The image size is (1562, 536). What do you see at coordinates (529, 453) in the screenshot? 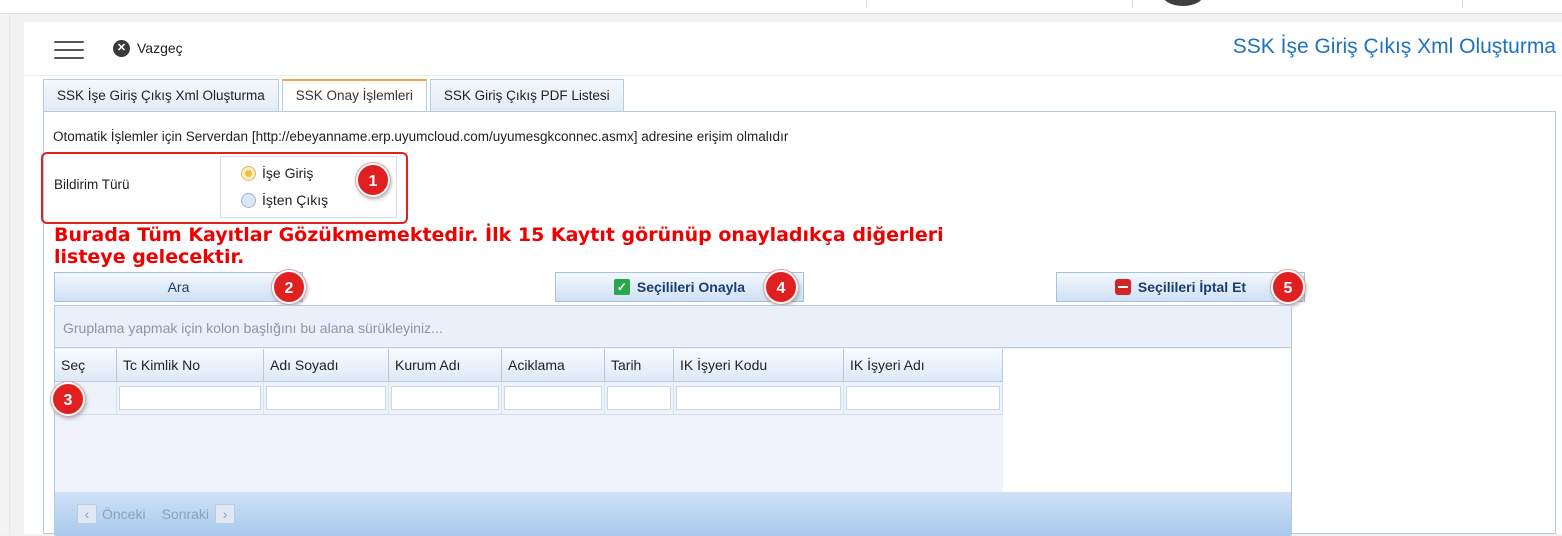
I see `grid-body` at bounding box center [529, 453].